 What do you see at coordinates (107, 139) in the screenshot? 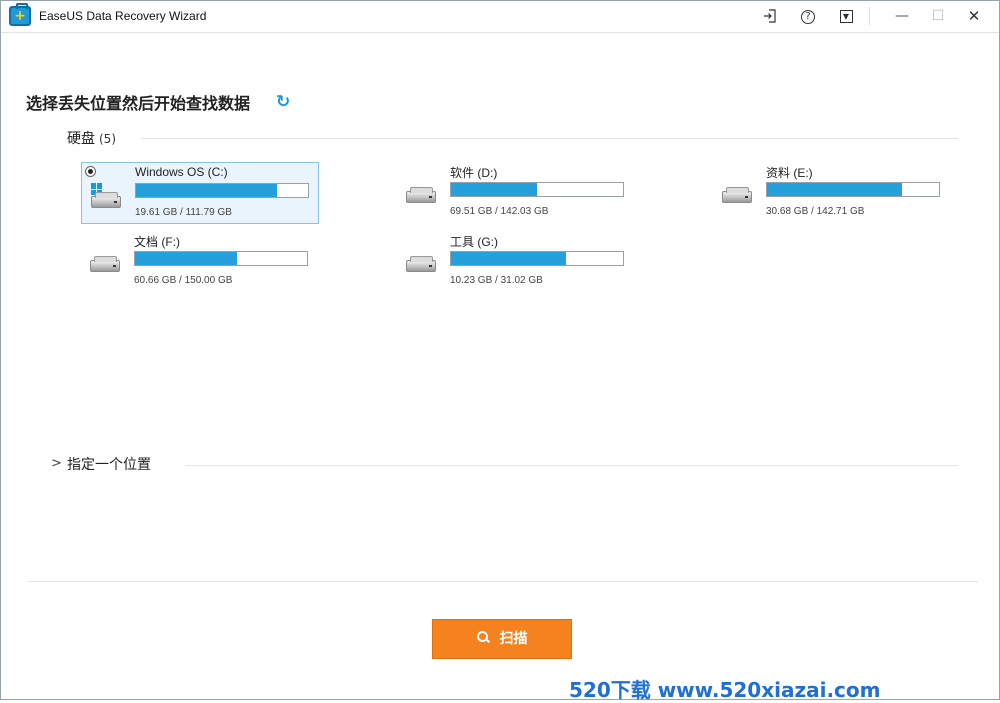
I see `disks-section-count: (5)` at bounding box center [107, 139].